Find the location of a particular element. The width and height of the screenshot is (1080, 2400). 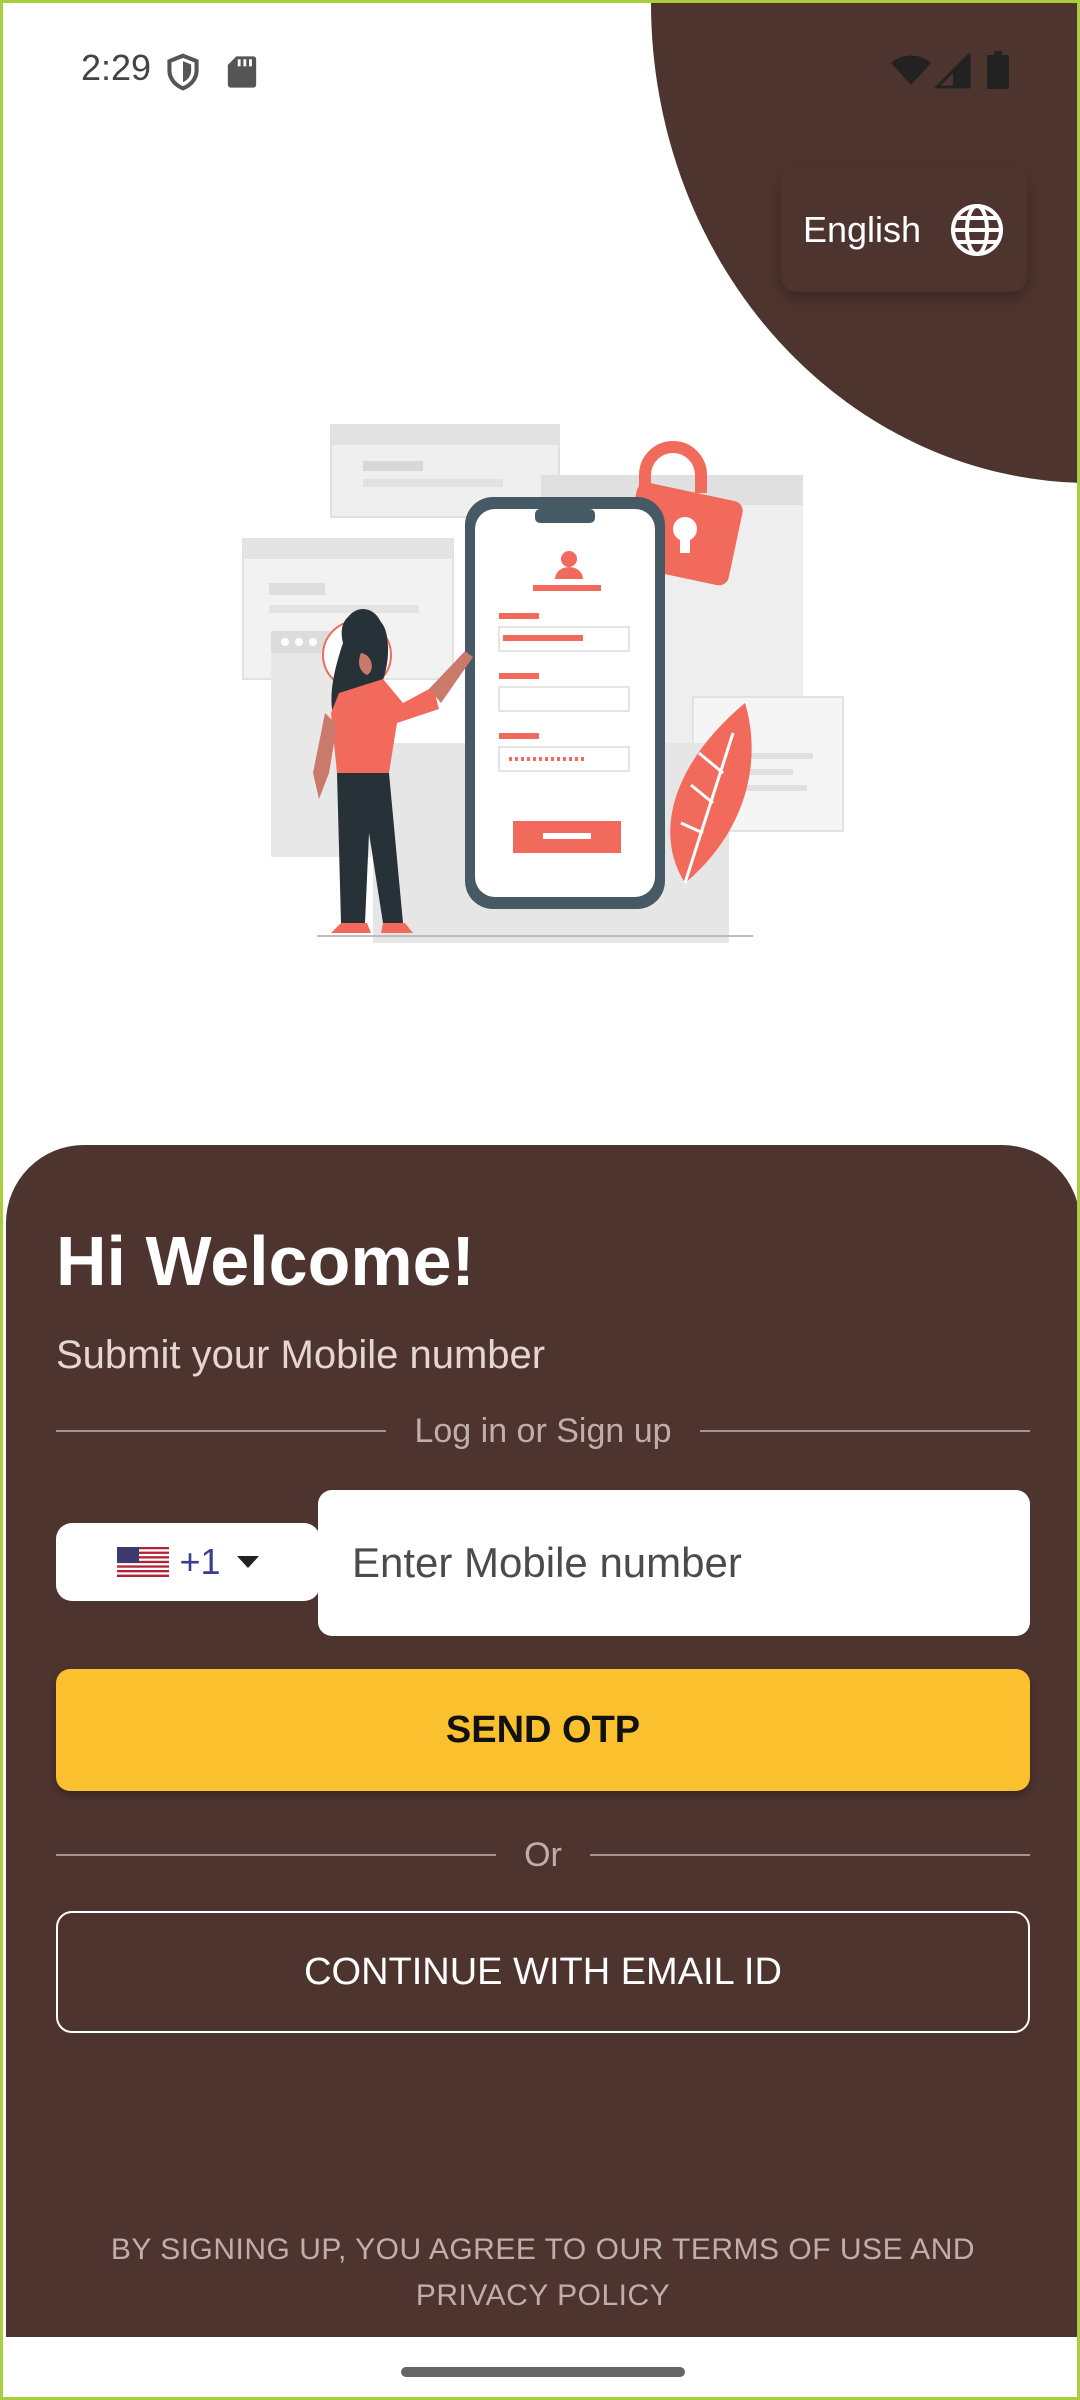

country-code-picker: +1 is located at coordinates (188, 1562).